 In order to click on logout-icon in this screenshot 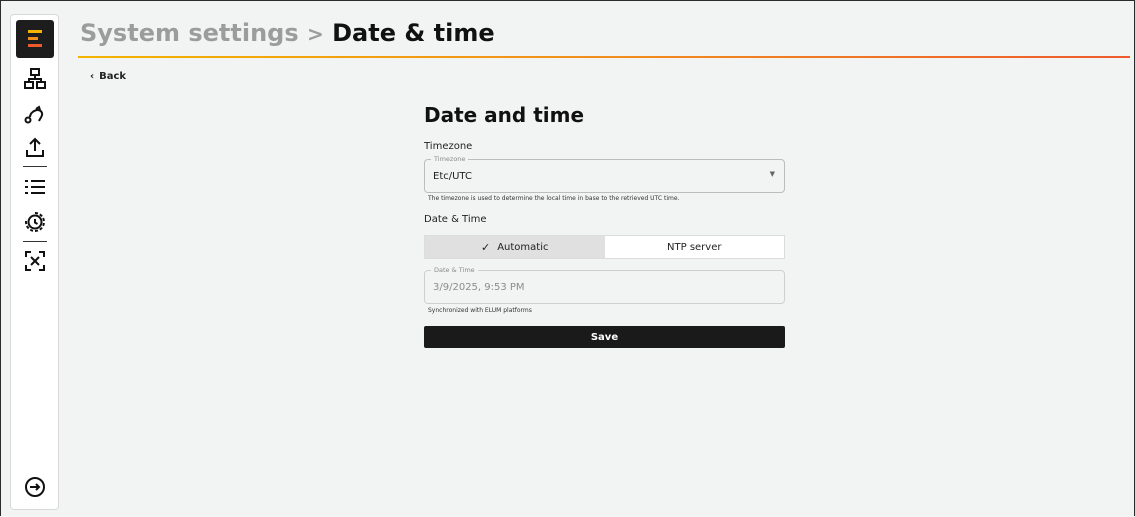, I will do `click(35, 487)`.